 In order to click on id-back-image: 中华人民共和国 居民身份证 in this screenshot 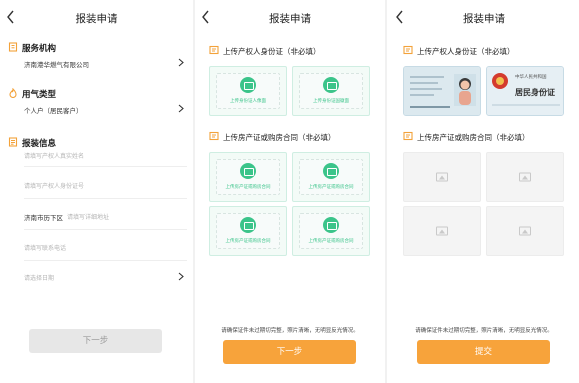, I will do `click(525, 91)`.